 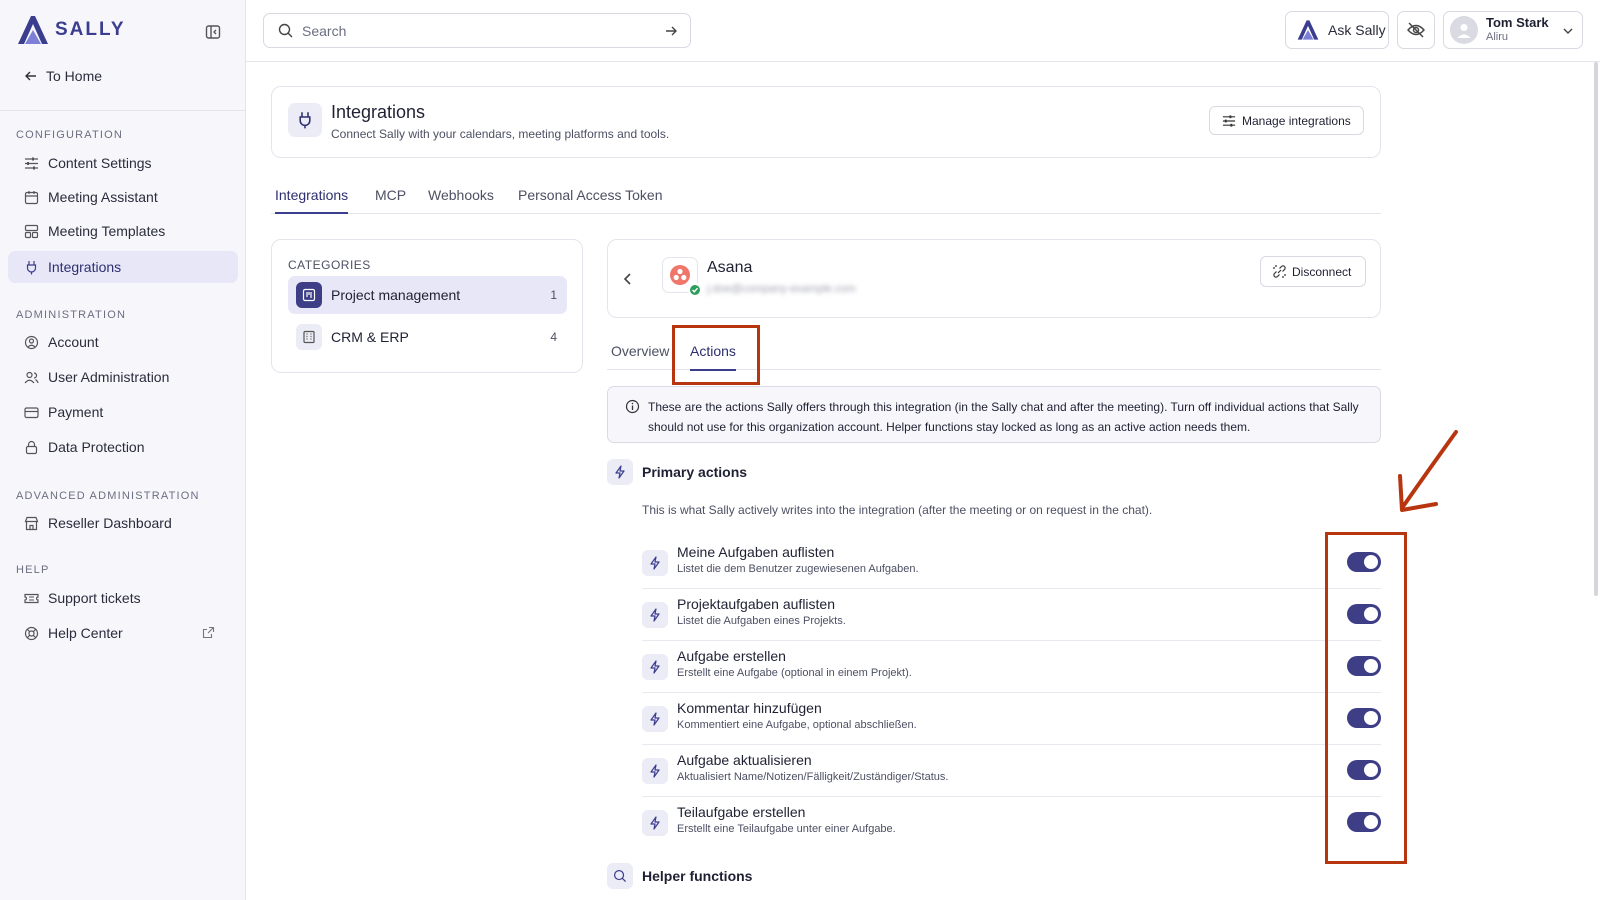 I want to click on page-scrollbar, so click(x=1596, y=329).